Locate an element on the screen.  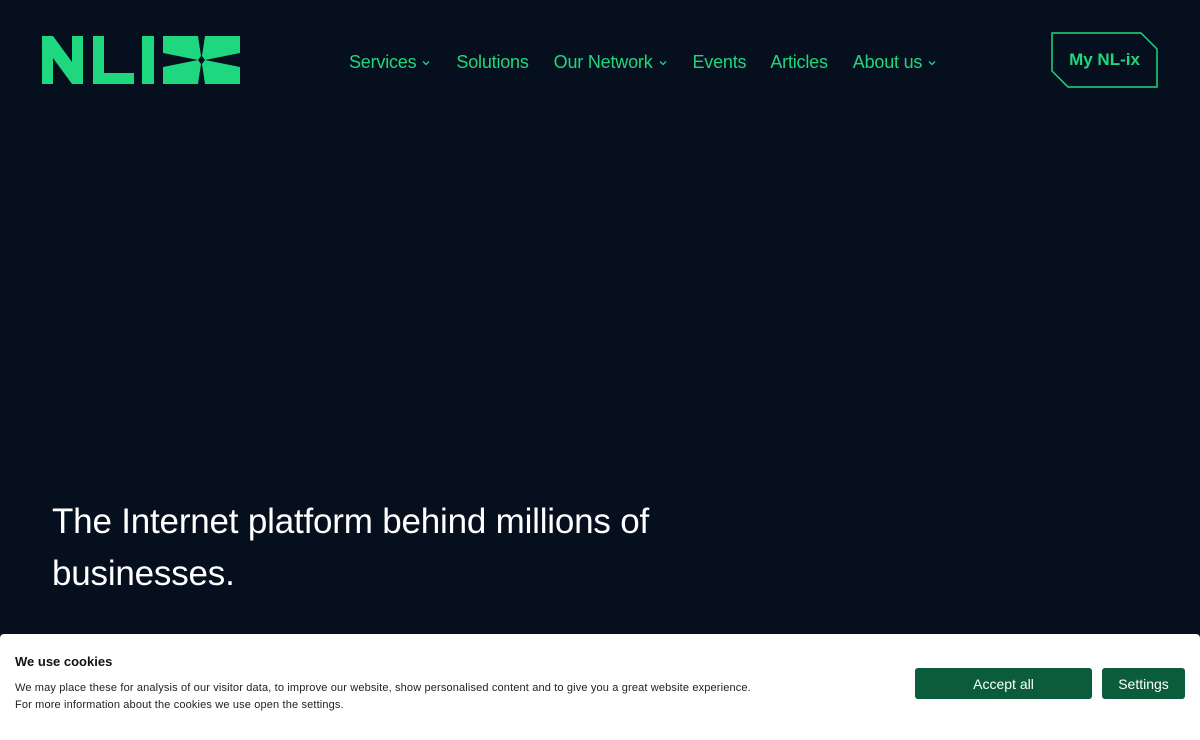
nav-about-us-label: About us is located at coordinates (887, 62).